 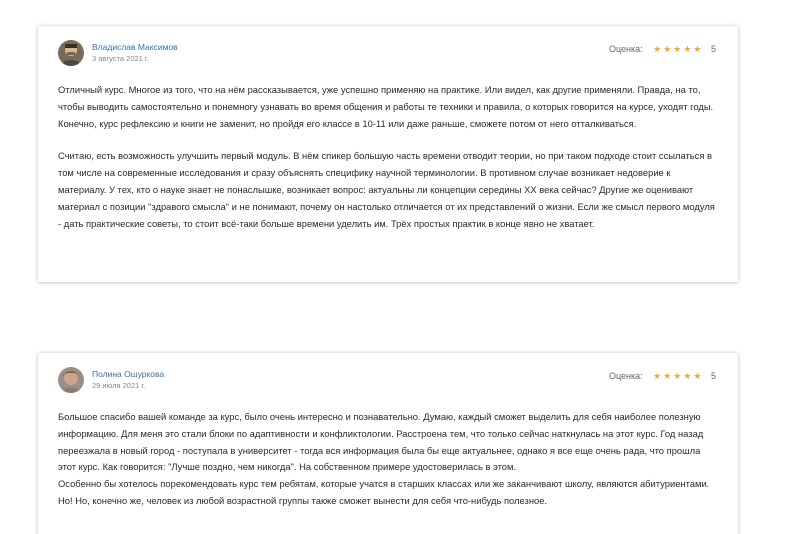 I want to click on author-block: Полина Ошуркова 29 июля 2021 г., so click(x=128, y=379).